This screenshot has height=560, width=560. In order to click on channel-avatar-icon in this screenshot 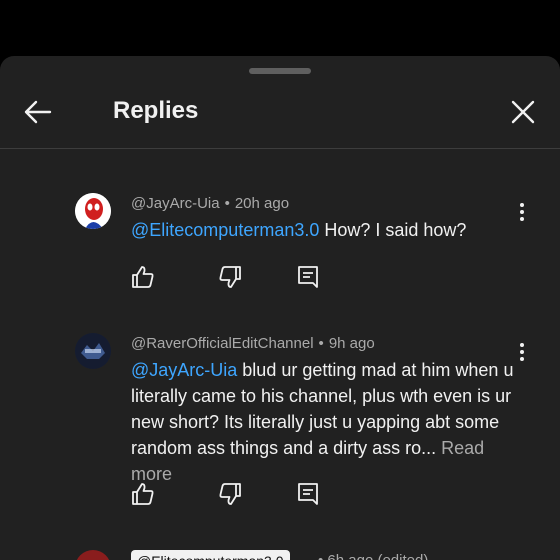, I will do `click(93, 351)`.